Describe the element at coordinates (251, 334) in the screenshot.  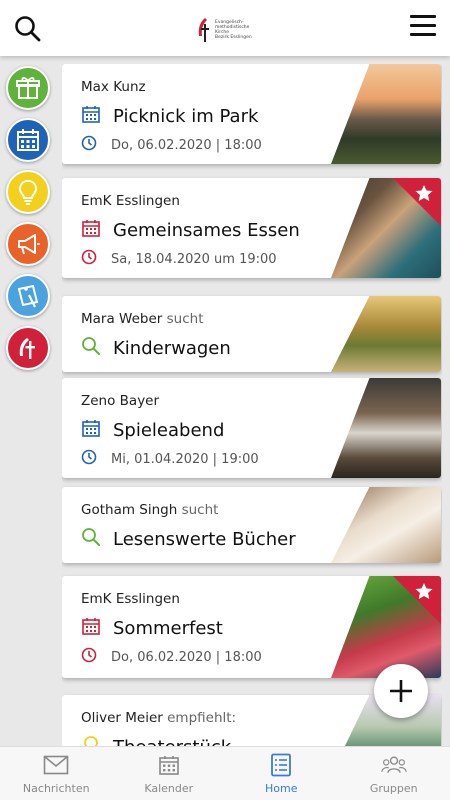
I see `feed-card: Mara Weber sucht Kinderwagen` at that location.